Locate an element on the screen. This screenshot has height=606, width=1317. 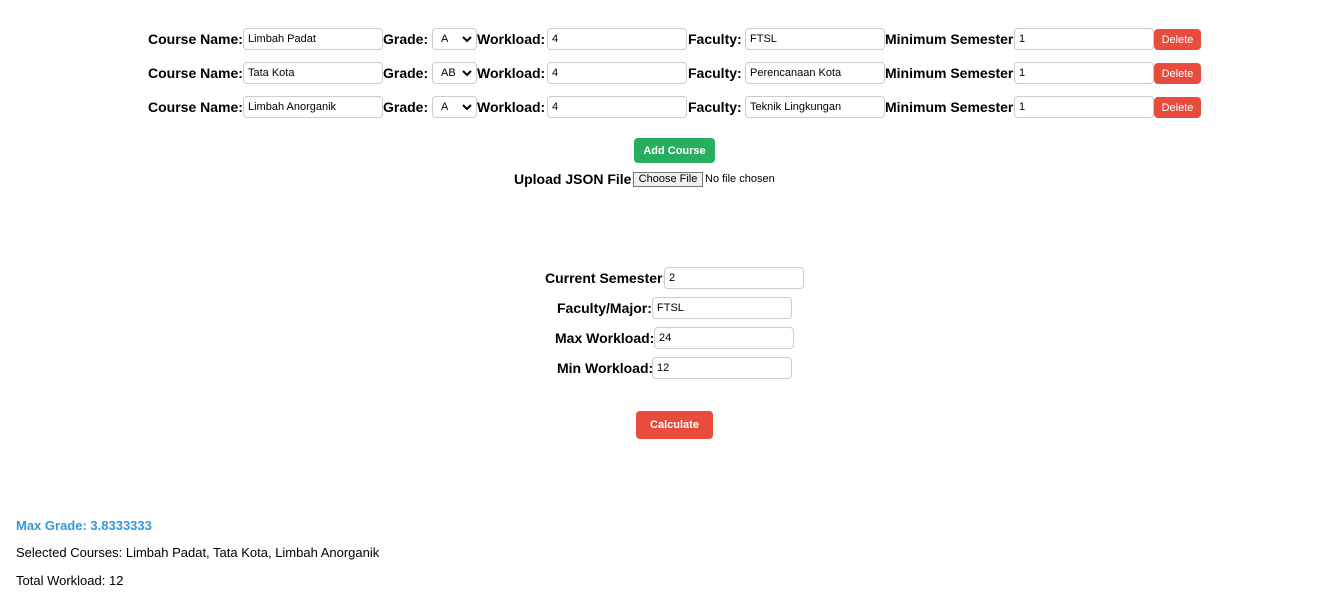
choose-file-button: Choose File is located at coordinates (668, 179).